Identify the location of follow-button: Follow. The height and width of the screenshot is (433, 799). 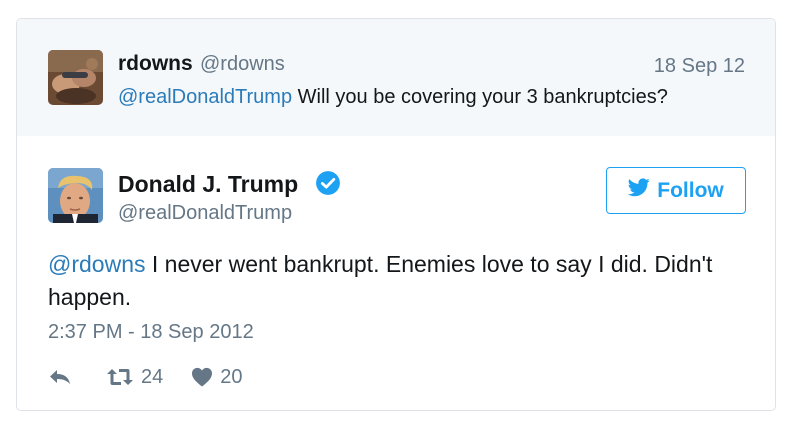
(676, 190).